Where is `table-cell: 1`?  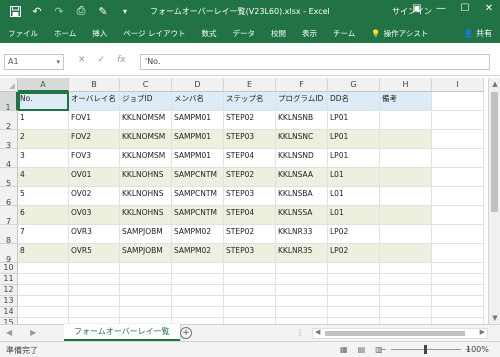
table-cell: 1 is located at coordinates (43, 120).